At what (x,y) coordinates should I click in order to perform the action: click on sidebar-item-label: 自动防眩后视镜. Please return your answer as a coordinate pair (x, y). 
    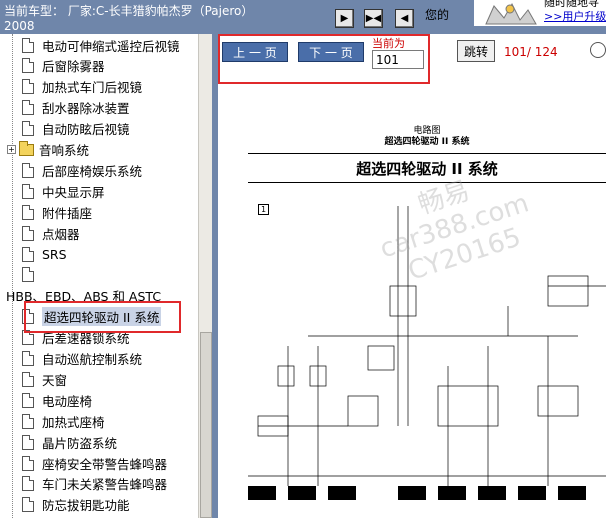
    Looking at the image, I should click on (86, 130).